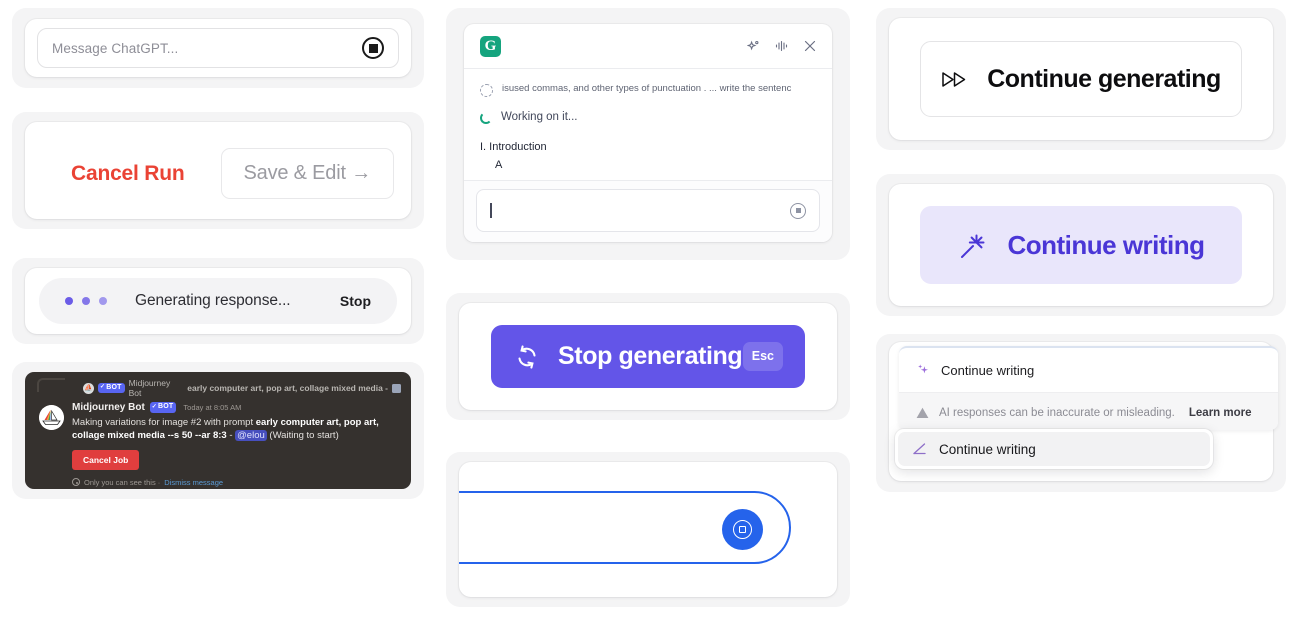  I want to click on grammarly-input-field, so click(648, 210).